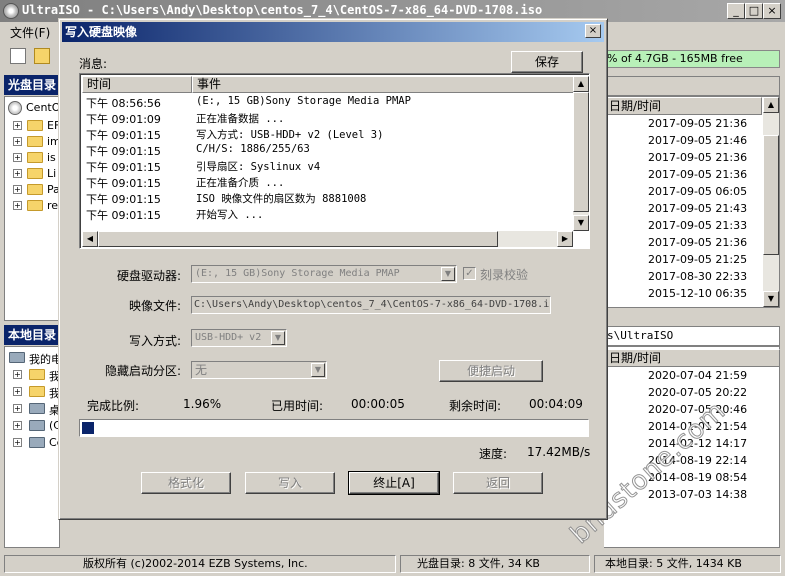 The width and height of the screenshot is (785, 576). I want to click on minimize-icon: _, so click(736, 11).